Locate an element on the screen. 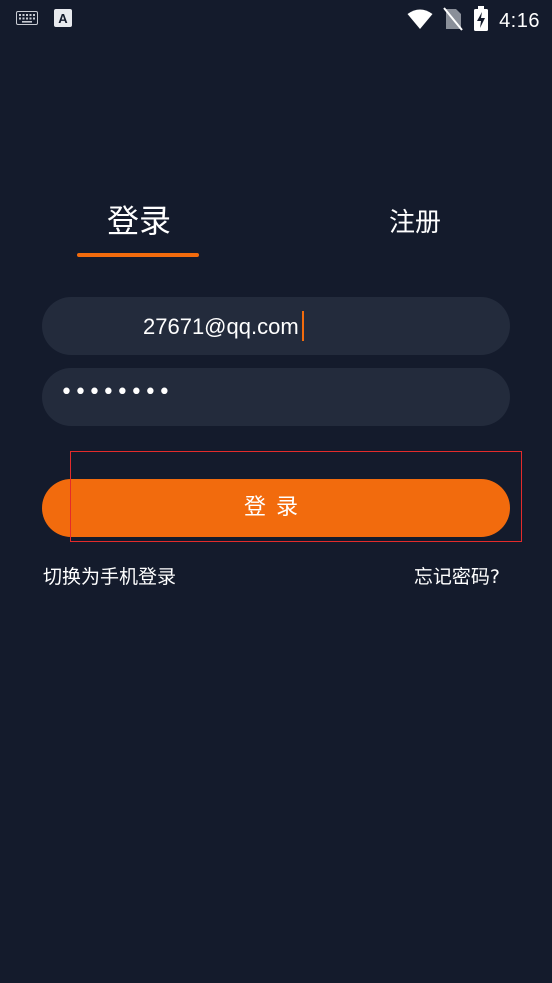 The height and width of the screenshot is (983, 552). status-time: 4:16 is located at coordinates (519, 20).